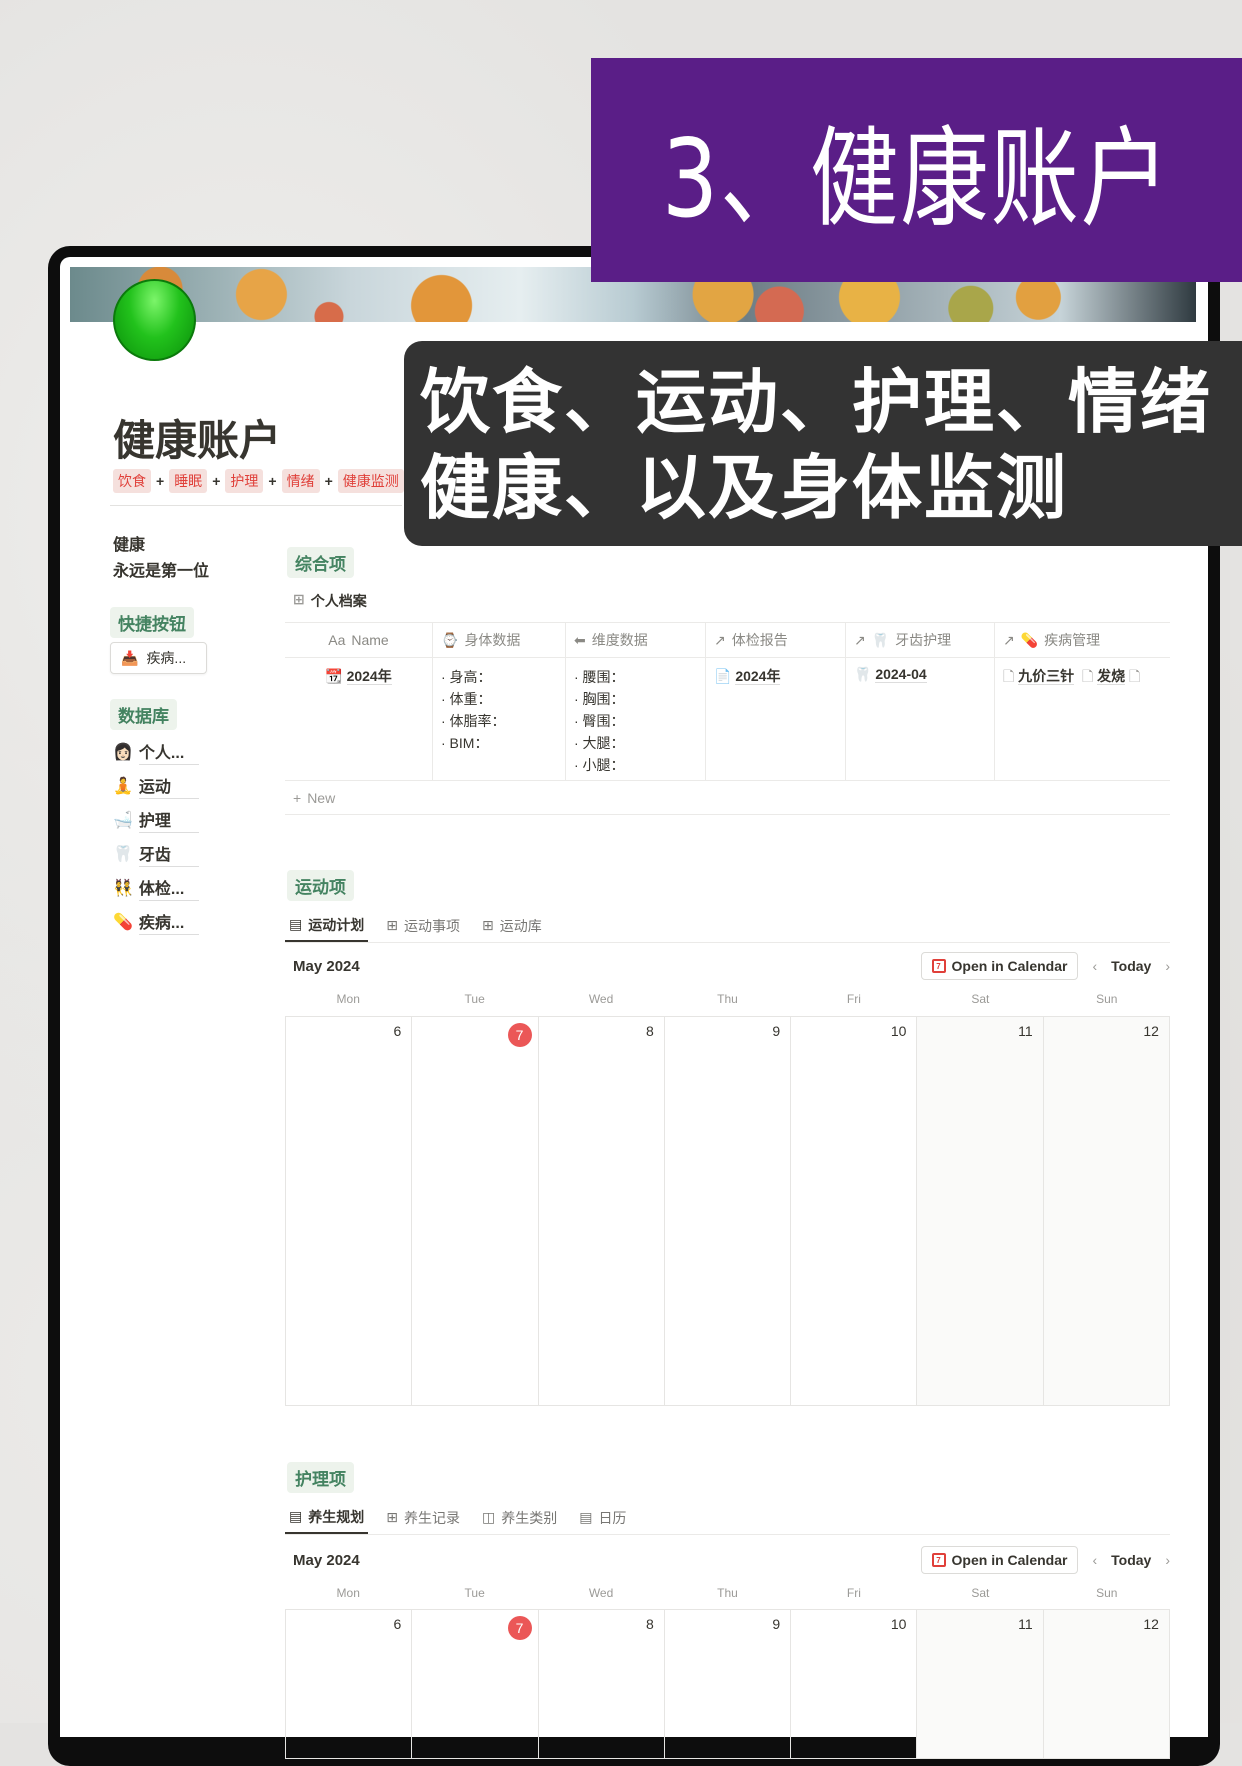 The image size is (1242, 1766). What do you see at coordinates (423, 925) in the screenshot?
I see `tab-exercise-items: ⊞ 运动事项` at bounding box center [423, 925].